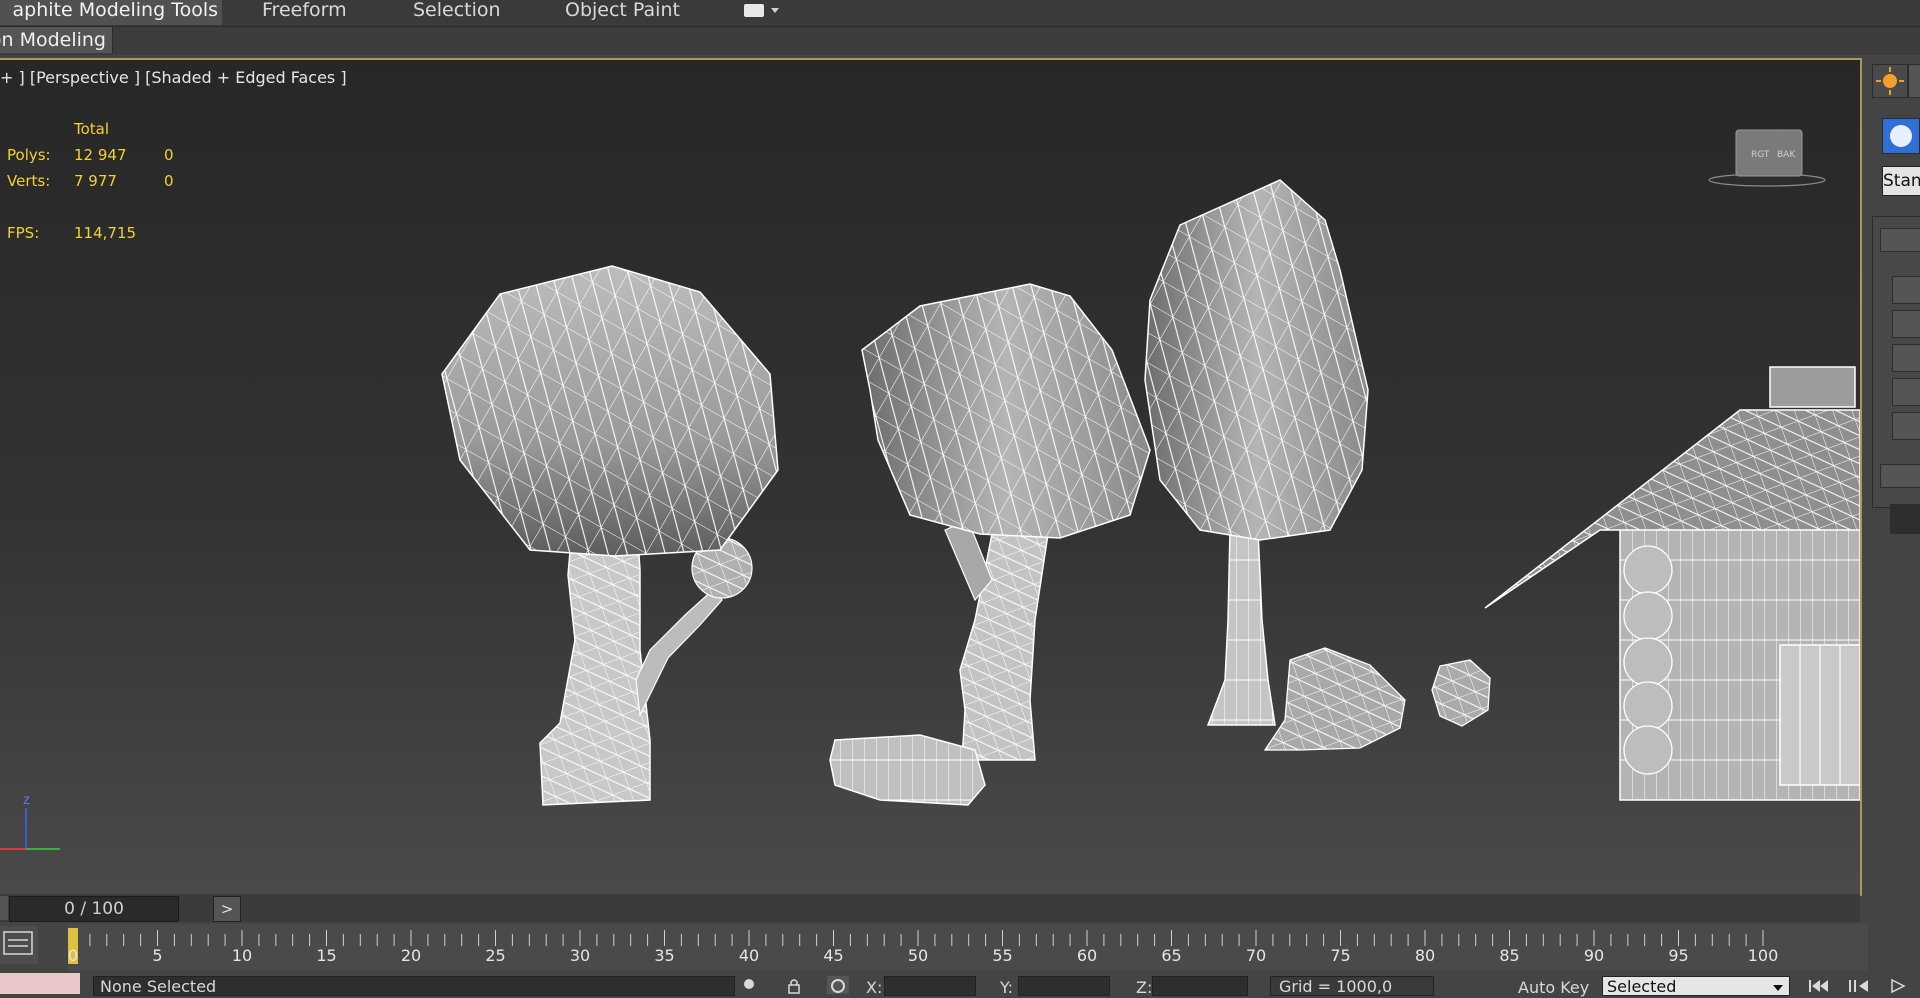 The width and height of the screenshot is (1920, 998). What do you see at coordinates (40, 983) in the screenshot?
I see `maxscript-listener` at bounding box center [40, 983].